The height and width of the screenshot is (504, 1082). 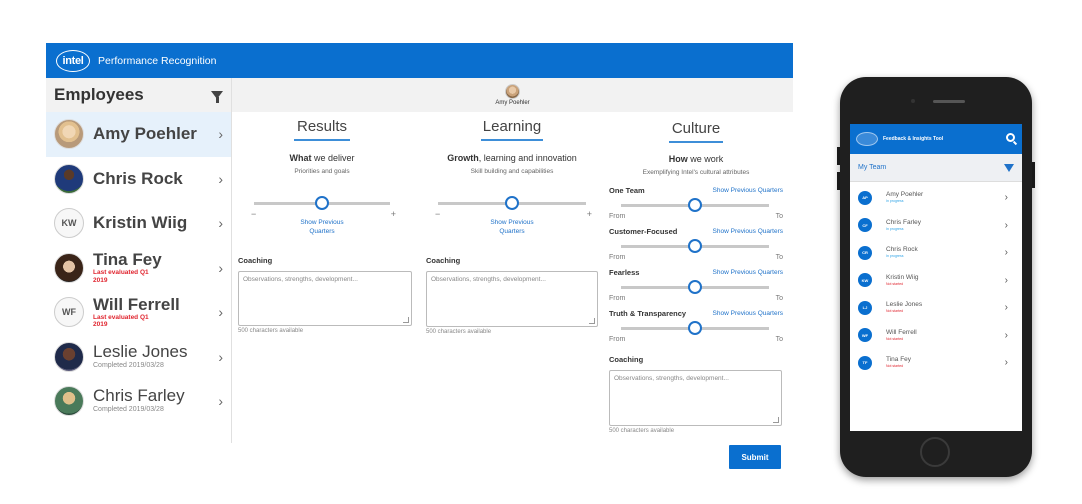 What do you see at coordinates (696, 129) in the screenshot?
I see `tab-culture: Culture` at bounding box center [696, 129].